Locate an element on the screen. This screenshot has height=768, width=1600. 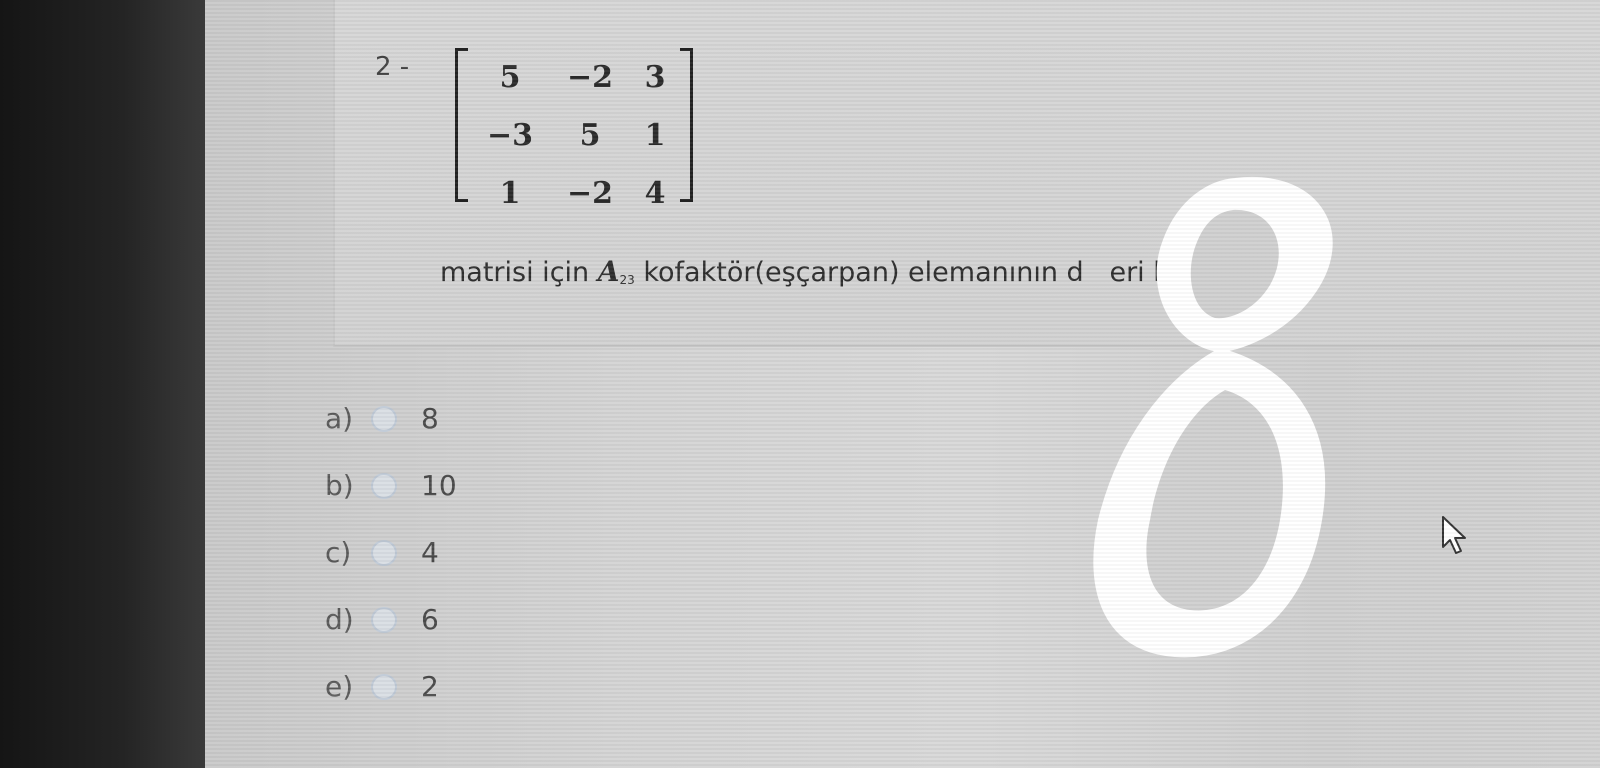
option-e: e) 2 is located at coordinates (475, 686).